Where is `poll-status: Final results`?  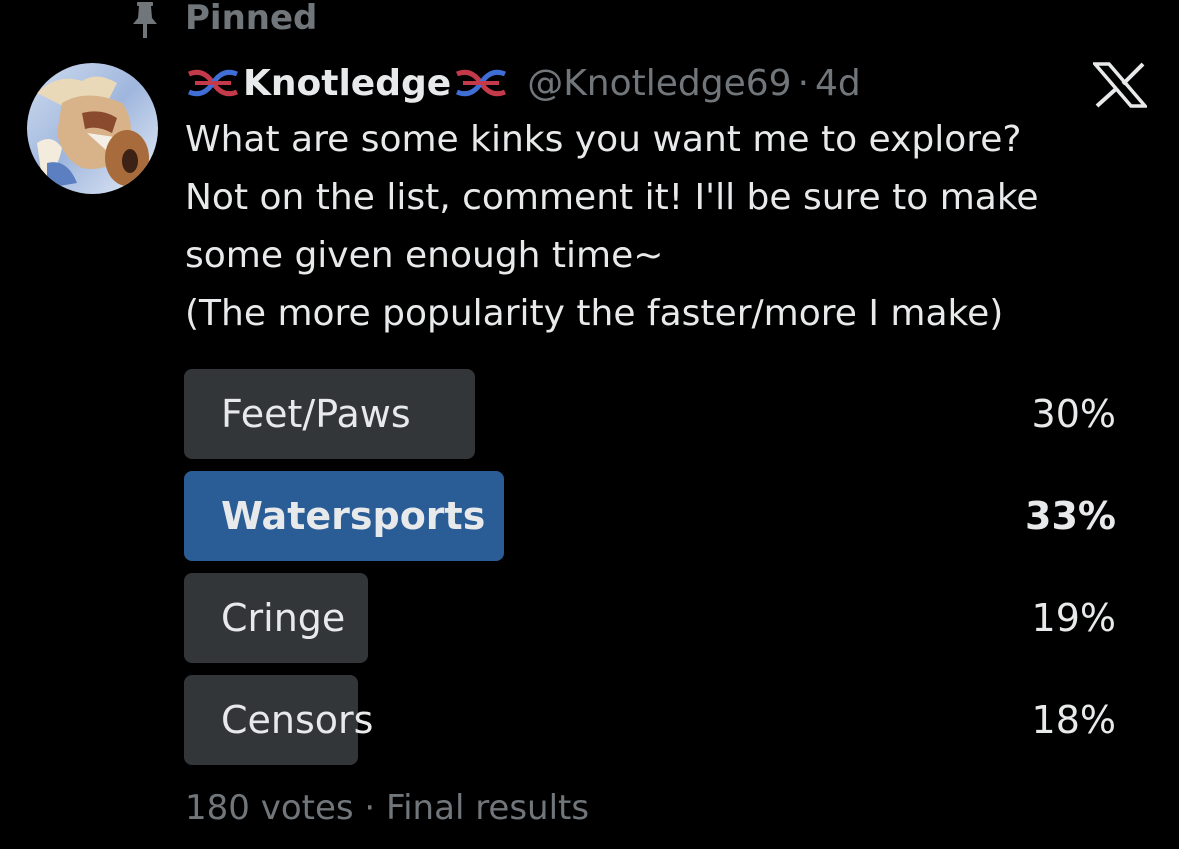
poll-status: Final results is located at coordinates (488, 808).